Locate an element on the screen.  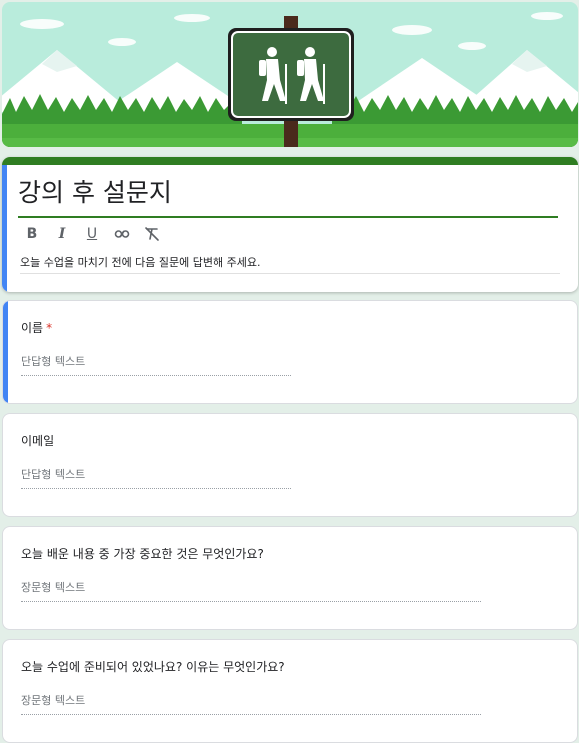
question-title: 오늘 수업에 준비되어 있었나요? 이유는 무엇인가요? is located at coordinates (153, 666).